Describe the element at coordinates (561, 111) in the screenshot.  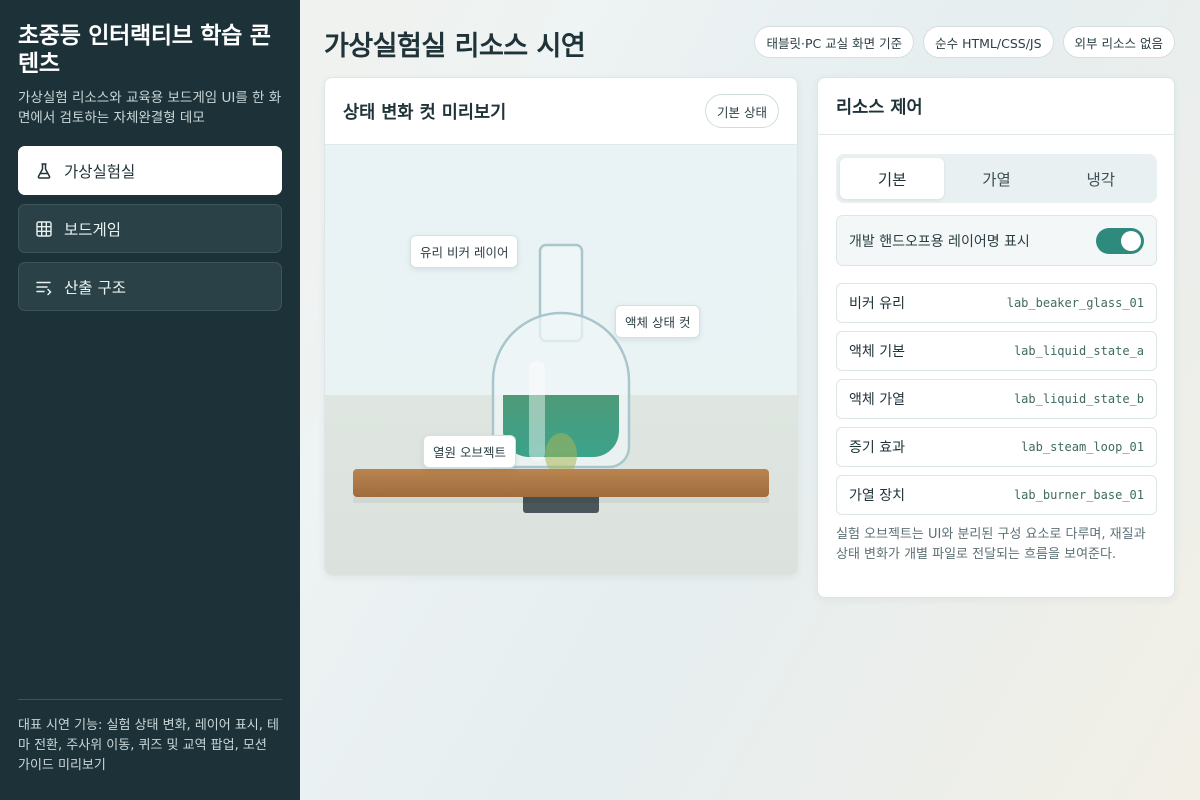
I see `preview-header: 상태 변화 컷 미리보기 기본 상태` at that location.